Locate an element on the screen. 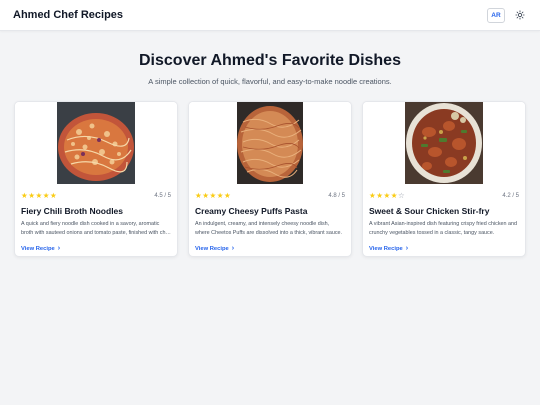 The height and width of the screenshot is (405, 540). hero-title: Discover Ahmed's Favorite Dishes is located at coordinates (270, 60).